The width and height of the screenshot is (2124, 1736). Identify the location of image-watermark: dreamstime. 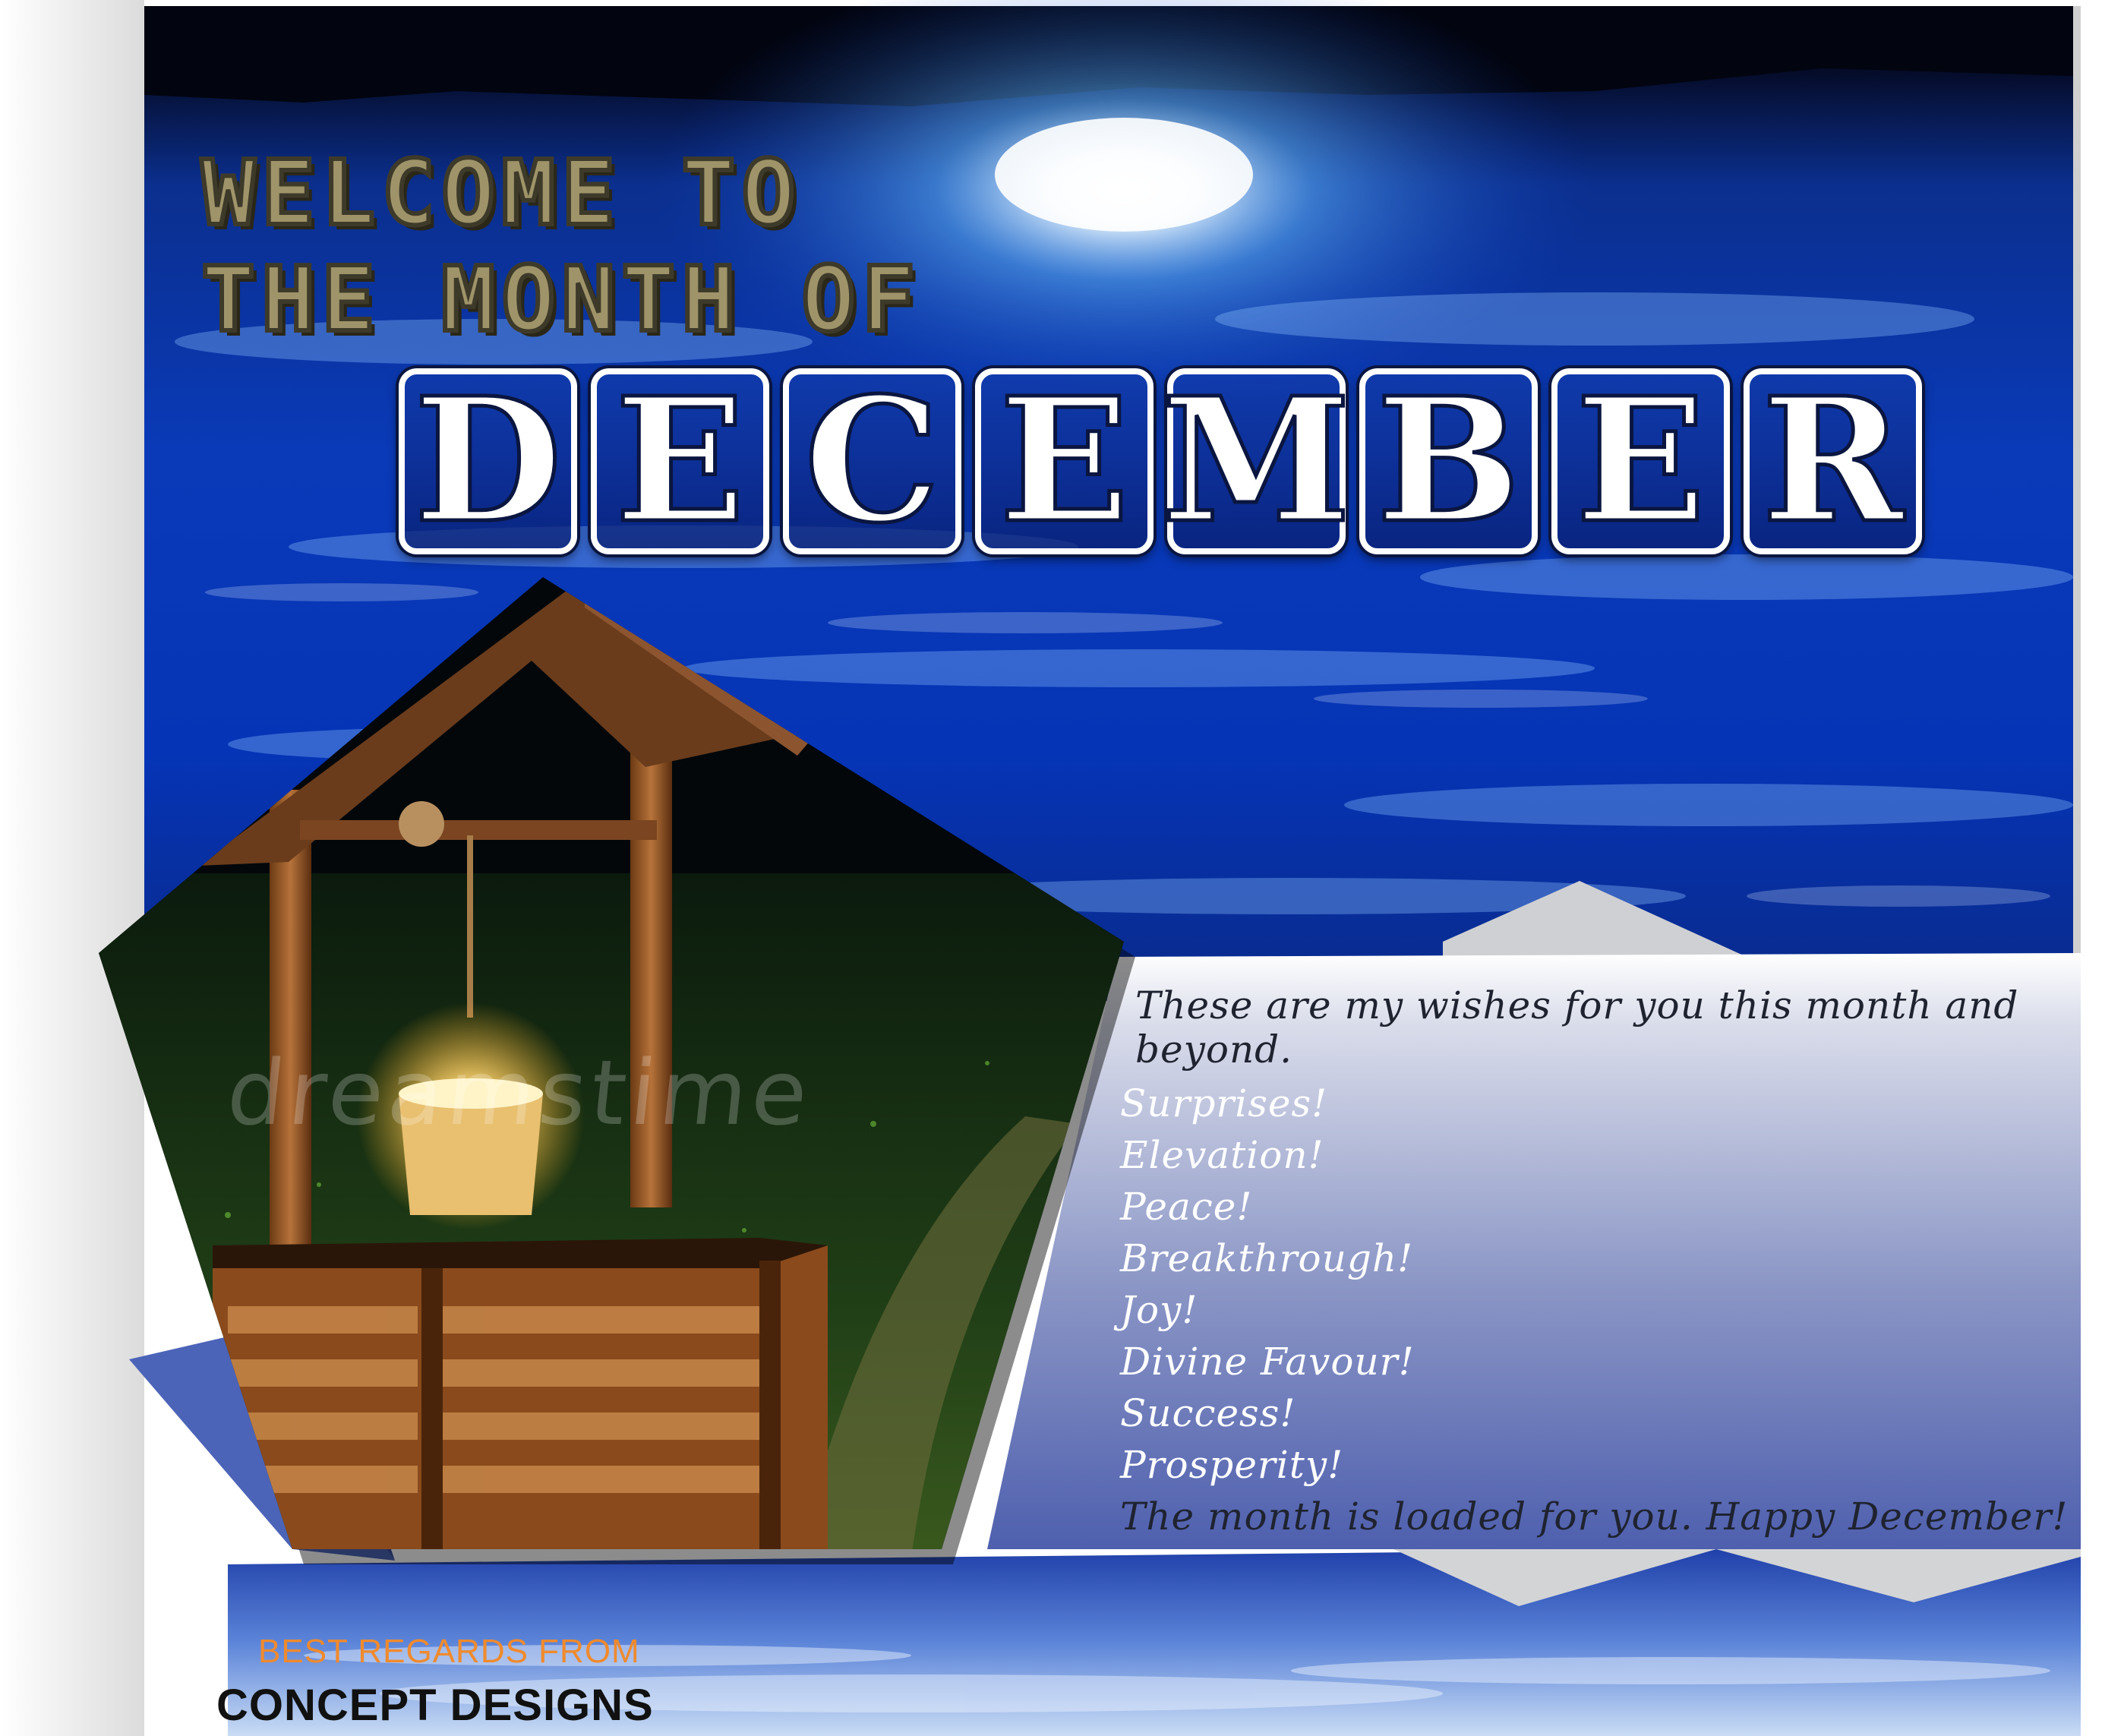
(520, 1092).